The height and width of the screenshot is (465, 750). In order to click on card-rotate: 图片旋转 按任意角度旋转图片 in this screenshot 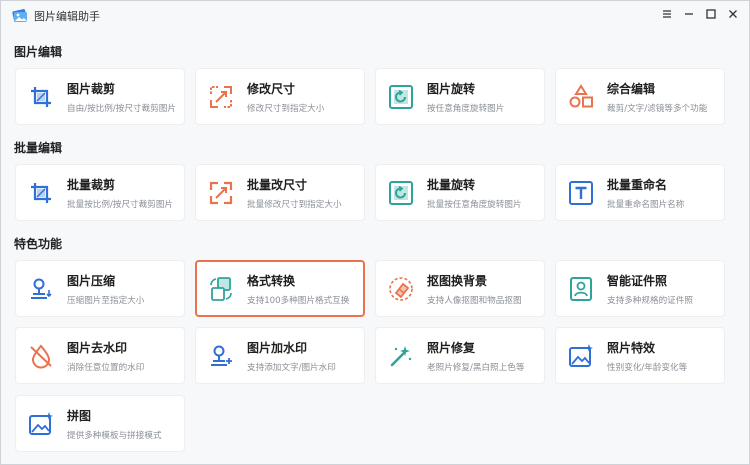, I will do `click(460, 96)`.